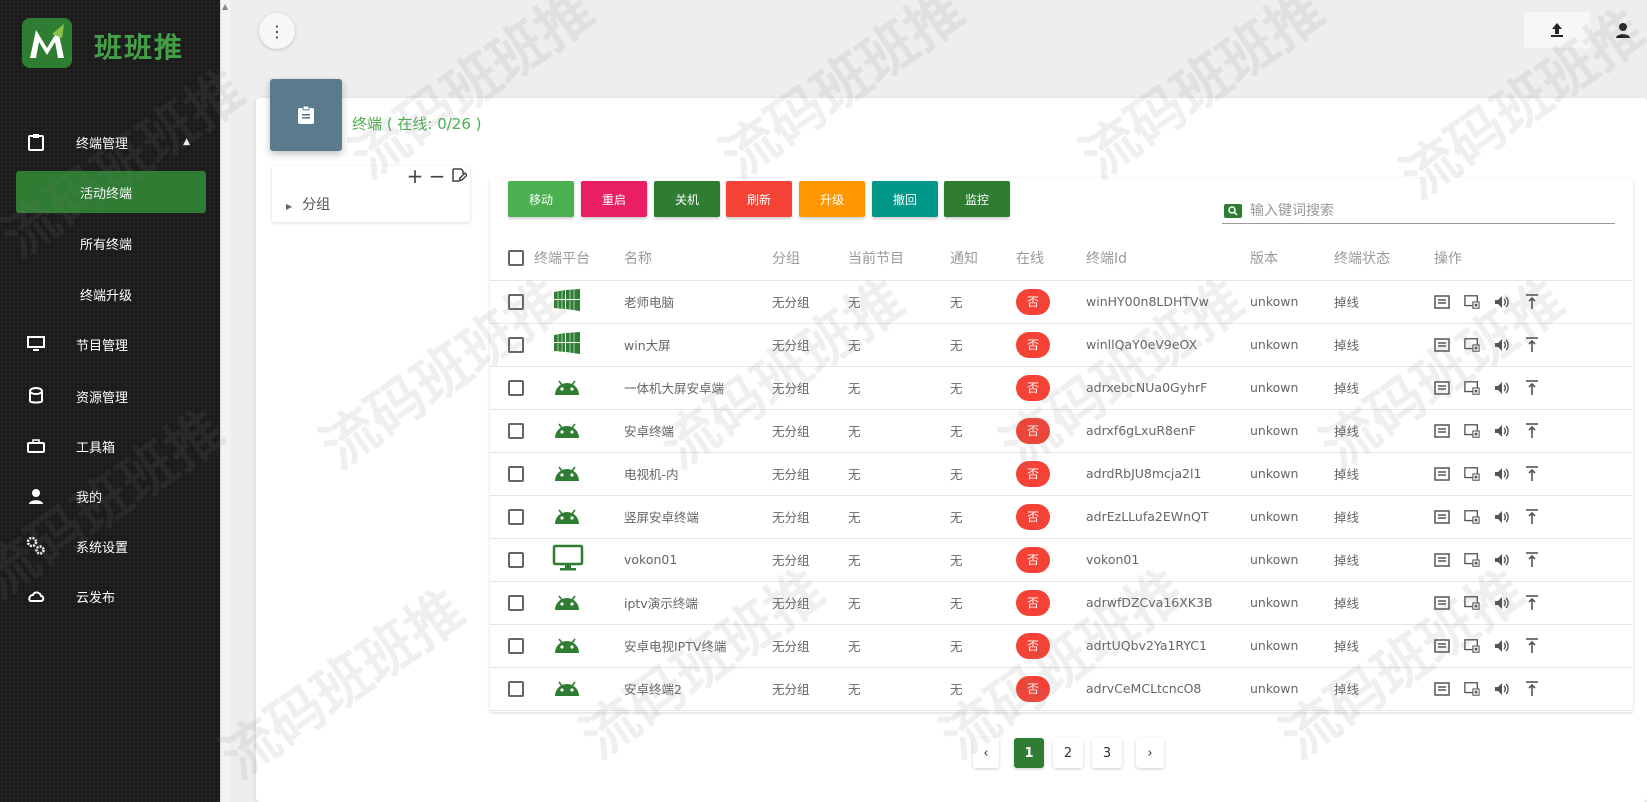 The height and width of the screenshot is (802, 1647). Describe the element at coordinates (1061, 388) in the screenshot. I see `table-row: 一体机大屏安卓端 无分组无无否 adrxebcNUa0GyhrF unkown 掉线` at that location.